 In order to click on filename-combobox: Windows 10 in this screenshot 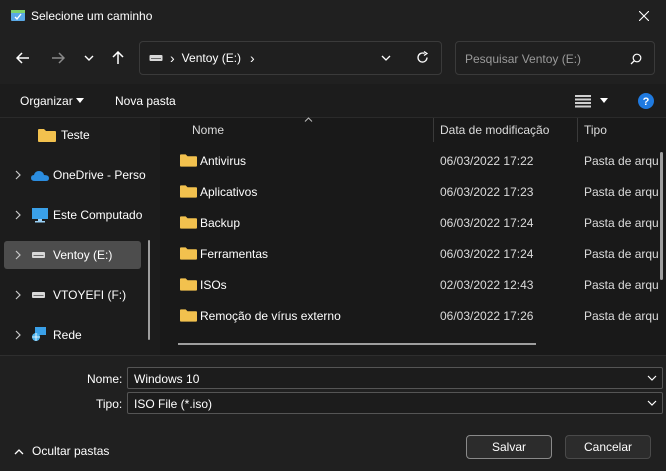, I will do `click(395, 378)`.